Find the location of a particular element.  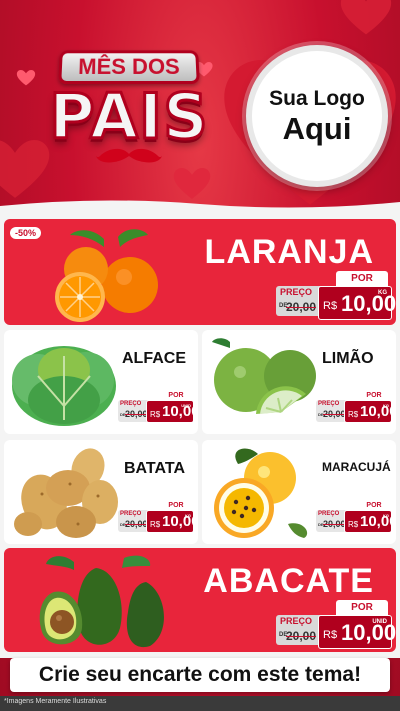

avocado-icon is located at coordinates (101, 601).